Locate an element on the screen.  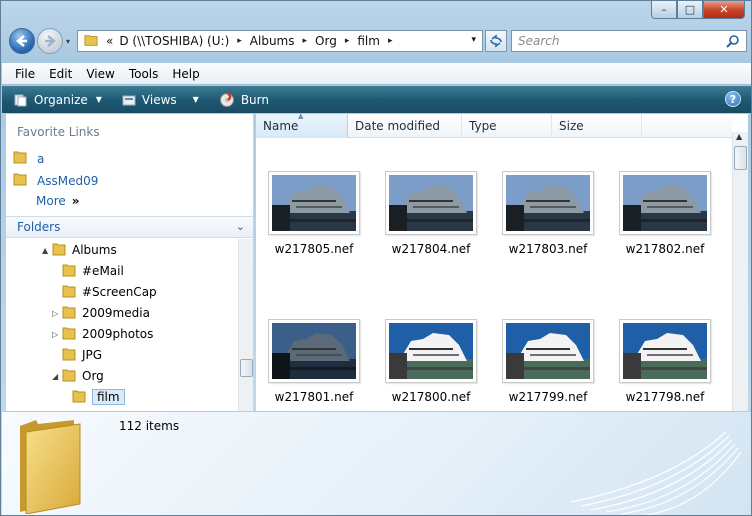
address-bar: « D (\\TOSHIBA) (U:) ▸ Albums ▸ Org ▸ film ▸ ▾ is located at coordinates (280, 41).